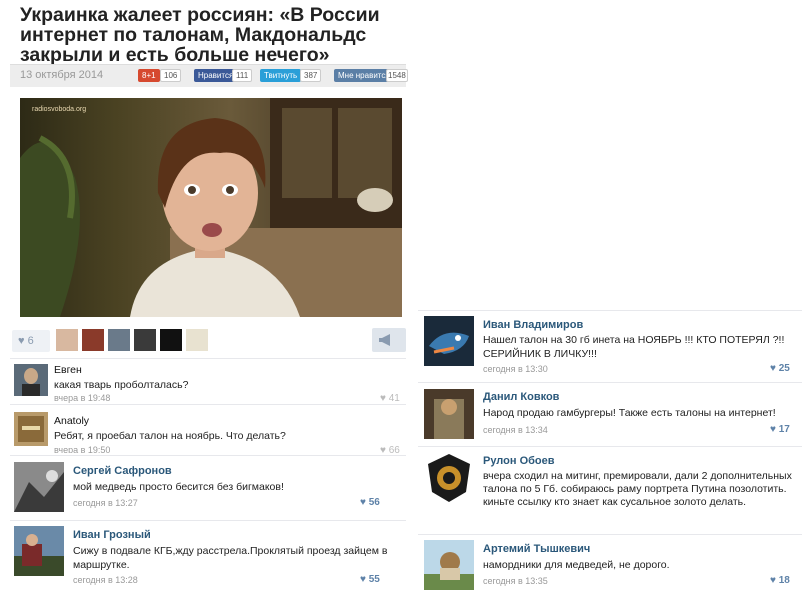  I want to click on comment-likes: ♥ 56, so click(370, 502).